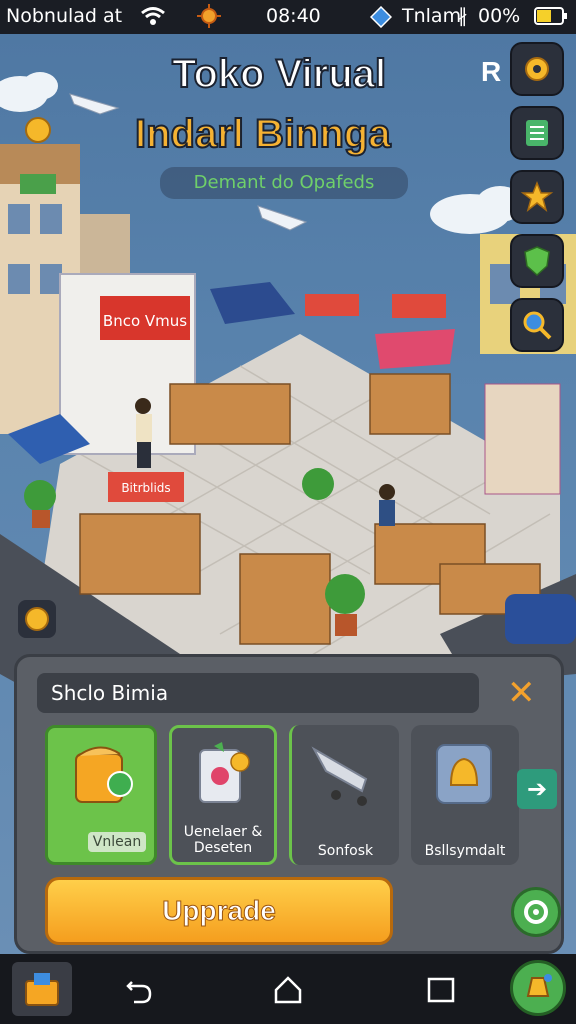 This screenshot has height=1024, width=576. What do you see at coordinates (293, 16) in the screenshot?
I see `status-time: 08:40` at bounding box center [293, 16].